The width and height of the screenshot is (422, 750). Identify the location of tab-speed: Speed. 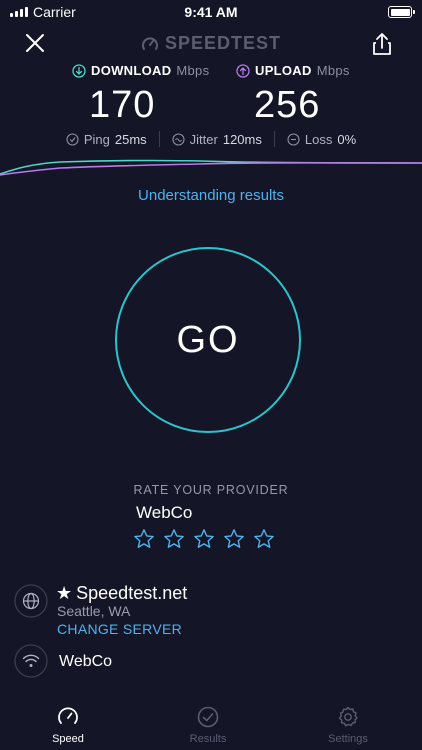
(68, 725).